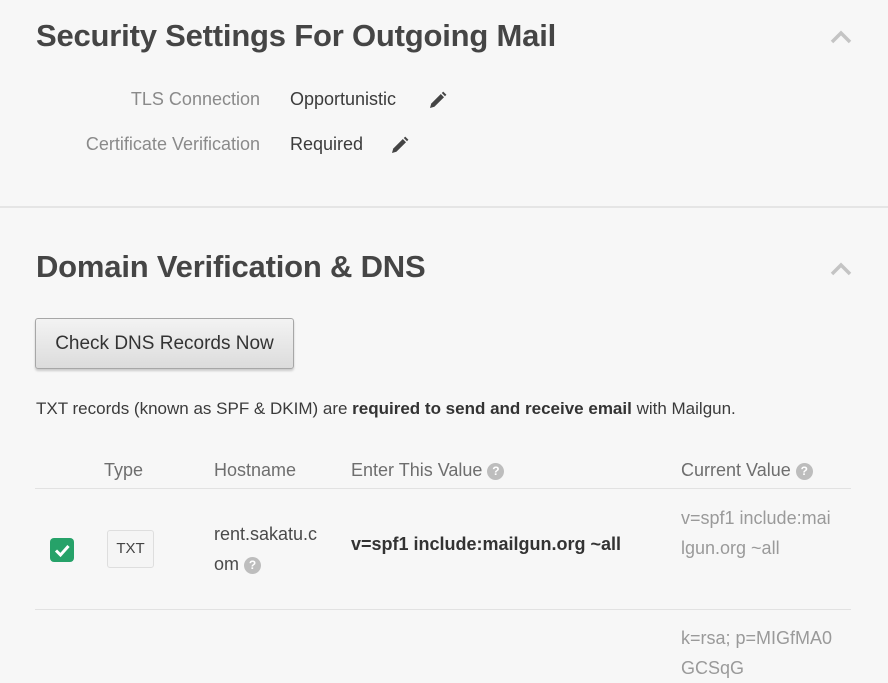  Describe the element at coordinates (172, 144) in the screenshot. I see `certificate-verification-label: Certificate Verification` at that location.